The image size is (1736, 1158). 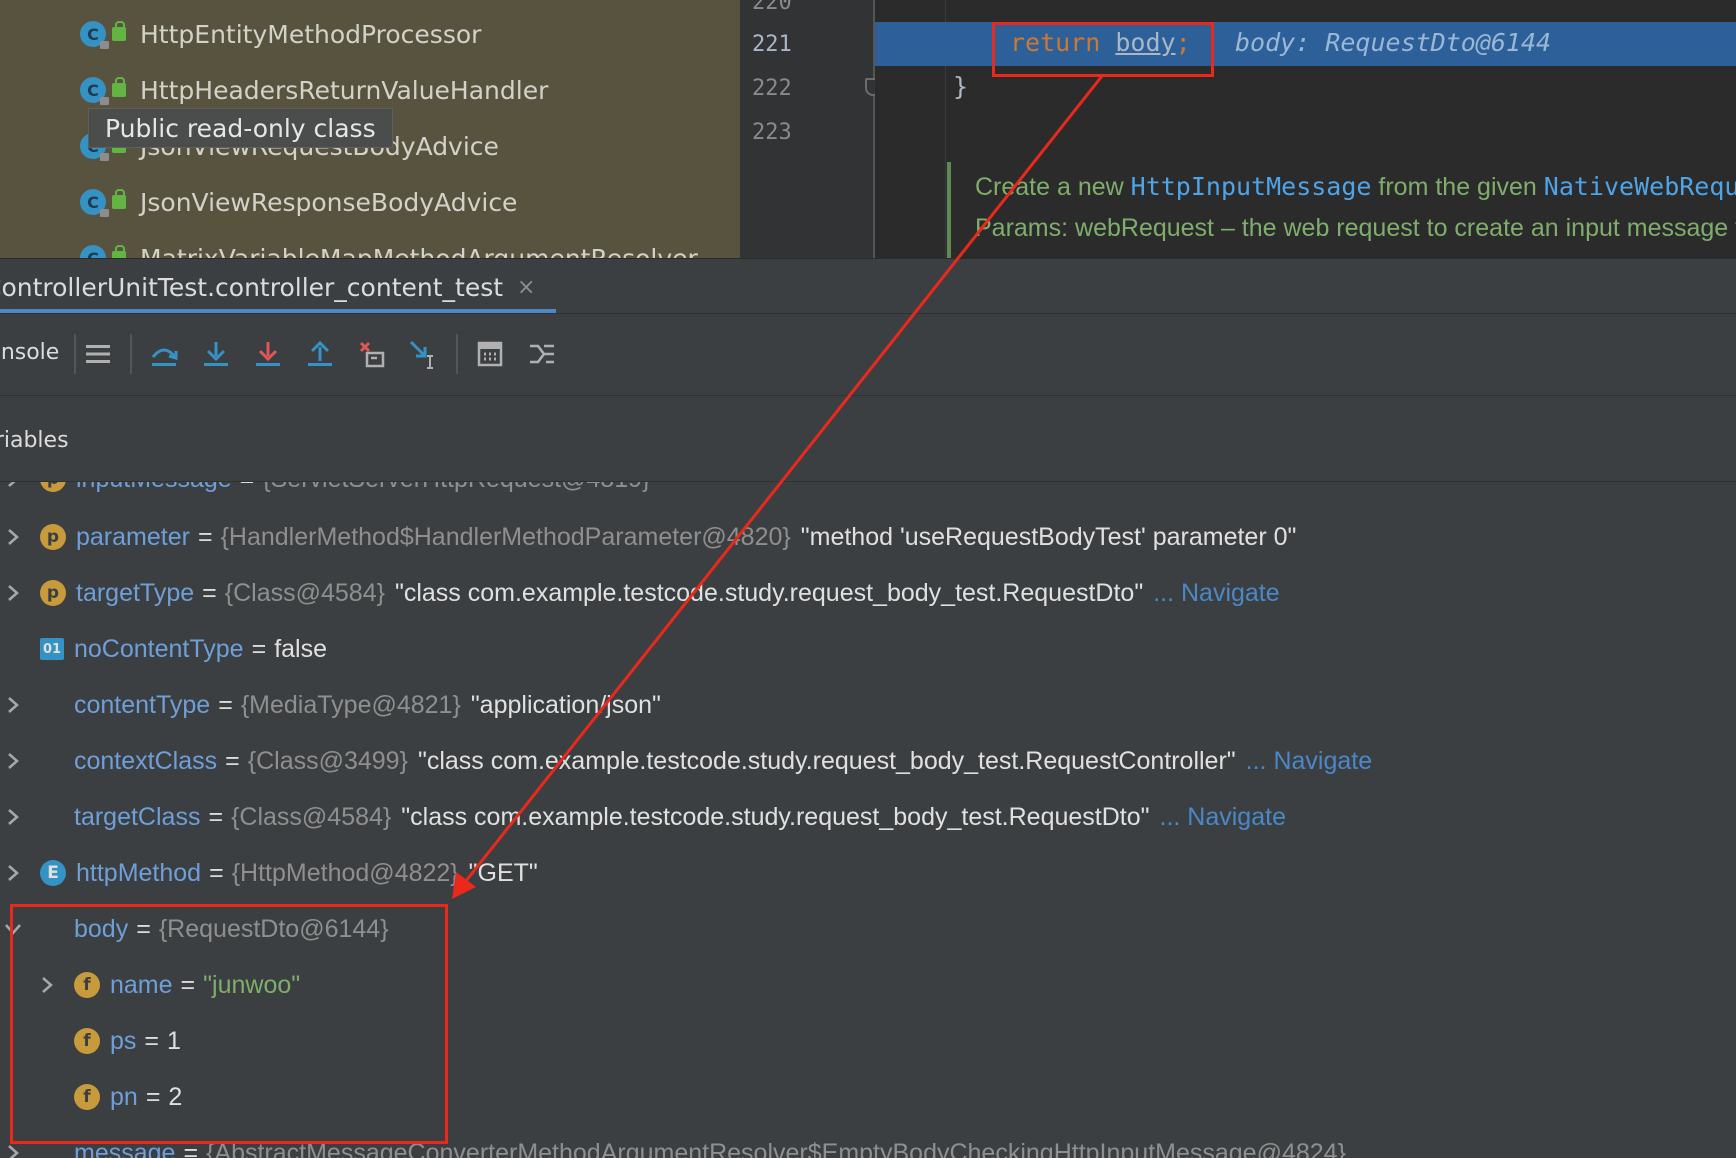 What do you see at coordinates (175, 1096) in the screenshot?
I see `field-value: 2` at bounding box center [175, 1096].